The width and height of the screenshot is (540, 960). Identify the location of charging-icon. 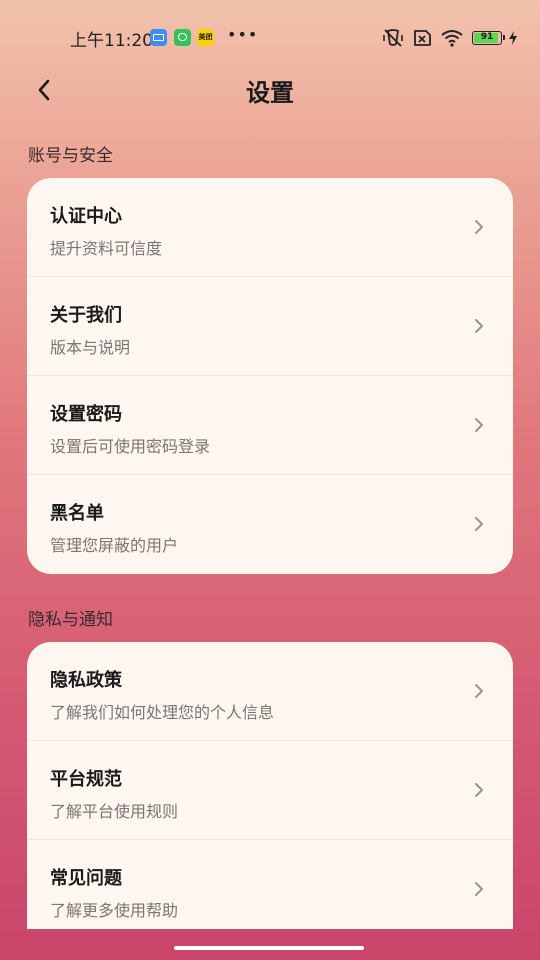
(513, 38).